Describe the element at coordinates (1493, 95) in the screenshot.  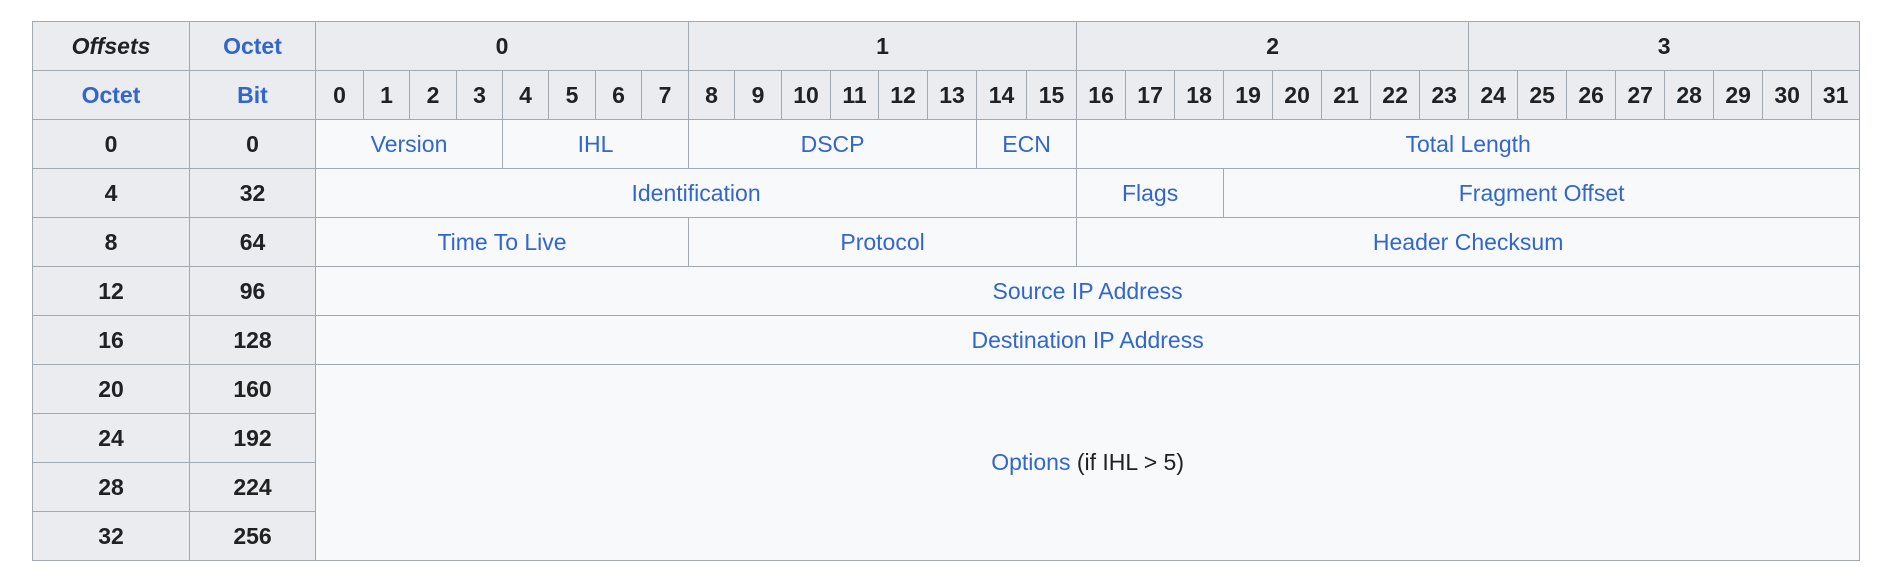
I see `bit-number: 24` at that location.